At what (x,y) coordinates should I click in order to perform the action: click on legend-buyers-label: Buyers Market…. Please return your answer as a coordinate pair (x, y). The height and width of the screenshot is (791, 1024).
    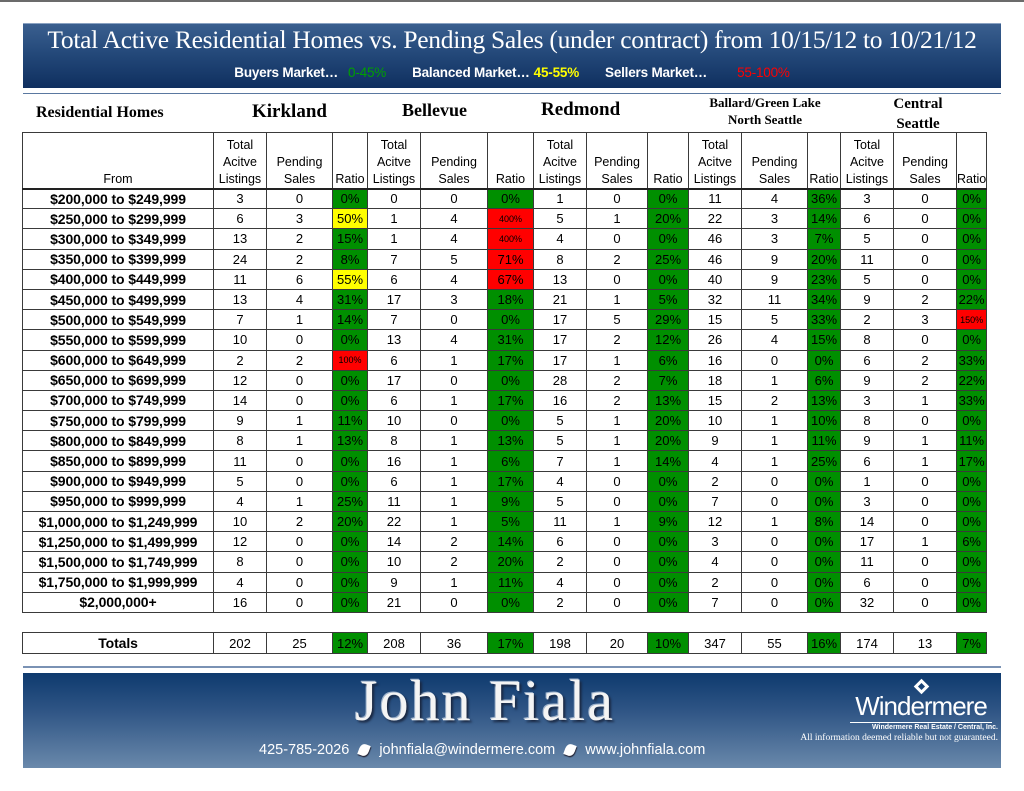
    Looking at the image, I should click on (286, 72).